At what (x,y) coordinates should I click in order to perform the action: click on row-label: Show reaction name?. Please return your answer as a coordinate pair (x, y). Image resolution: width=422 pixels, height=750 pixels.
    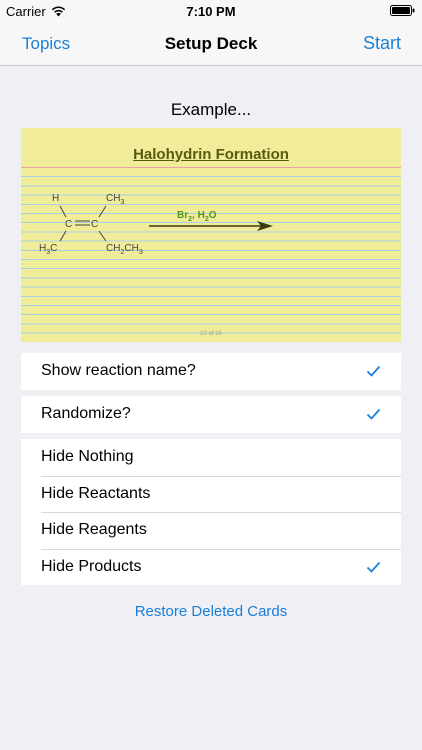
    Looking at the image, I should click on (118, 370).